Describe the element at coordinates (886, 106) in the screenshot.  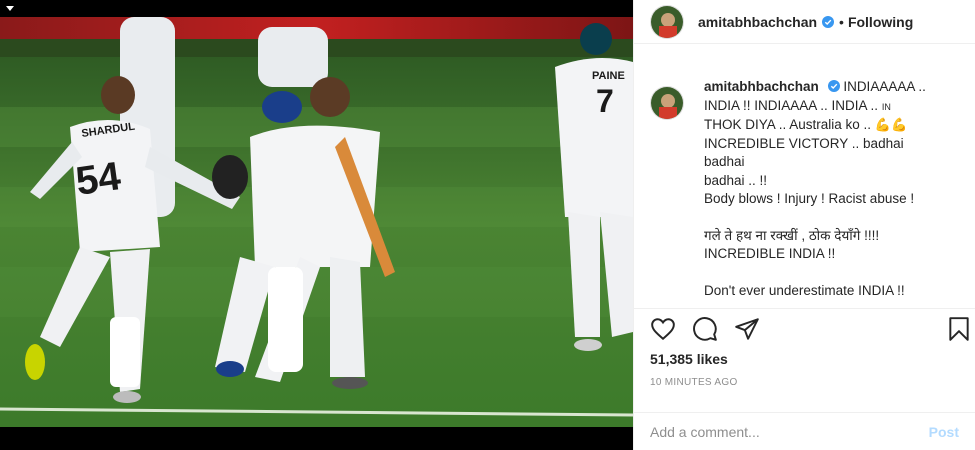
I see `caption-line-2-small: IN` at that location.